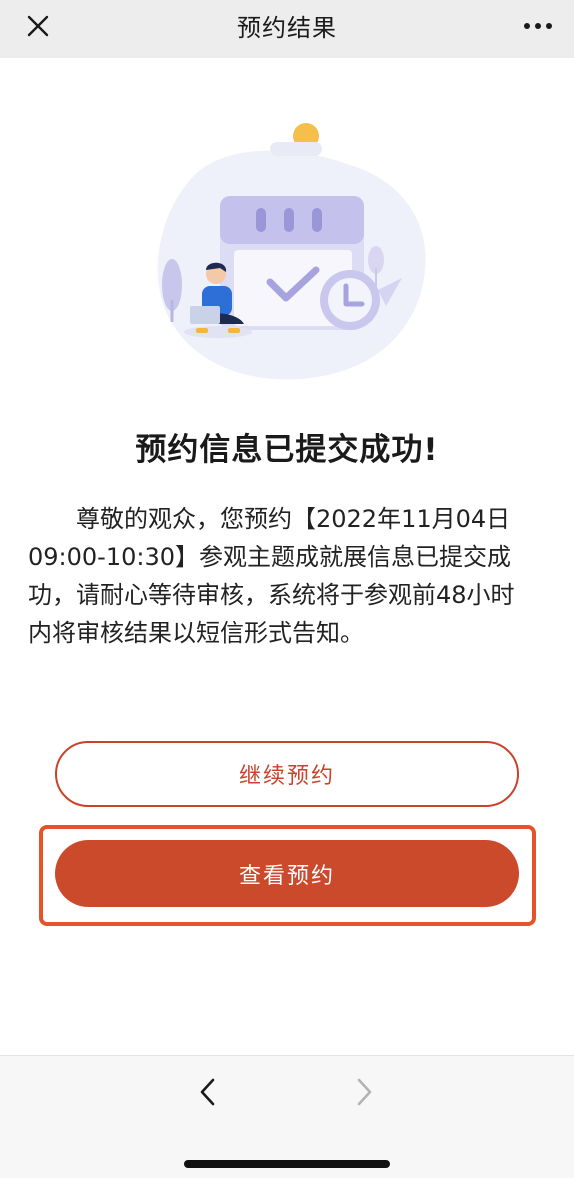 This screenshot has width=574, height=1178. Describe the element at coordinates (287, 1164) in the screenshot. I see `home-indicator` at that location.